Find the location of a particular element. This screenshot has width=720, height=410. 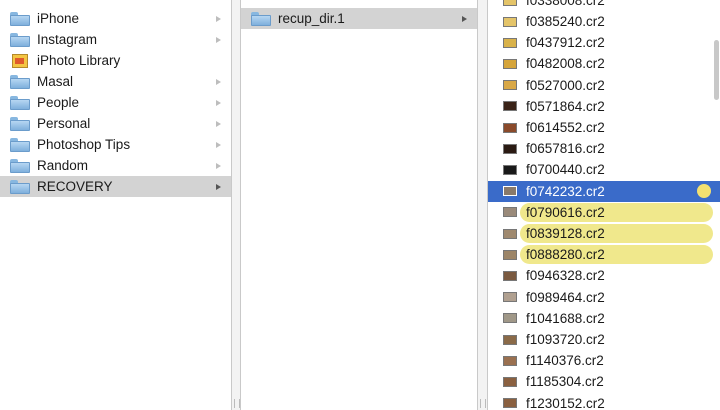

file-name: f0790616.cr2 is located at coordinates (565, 212).